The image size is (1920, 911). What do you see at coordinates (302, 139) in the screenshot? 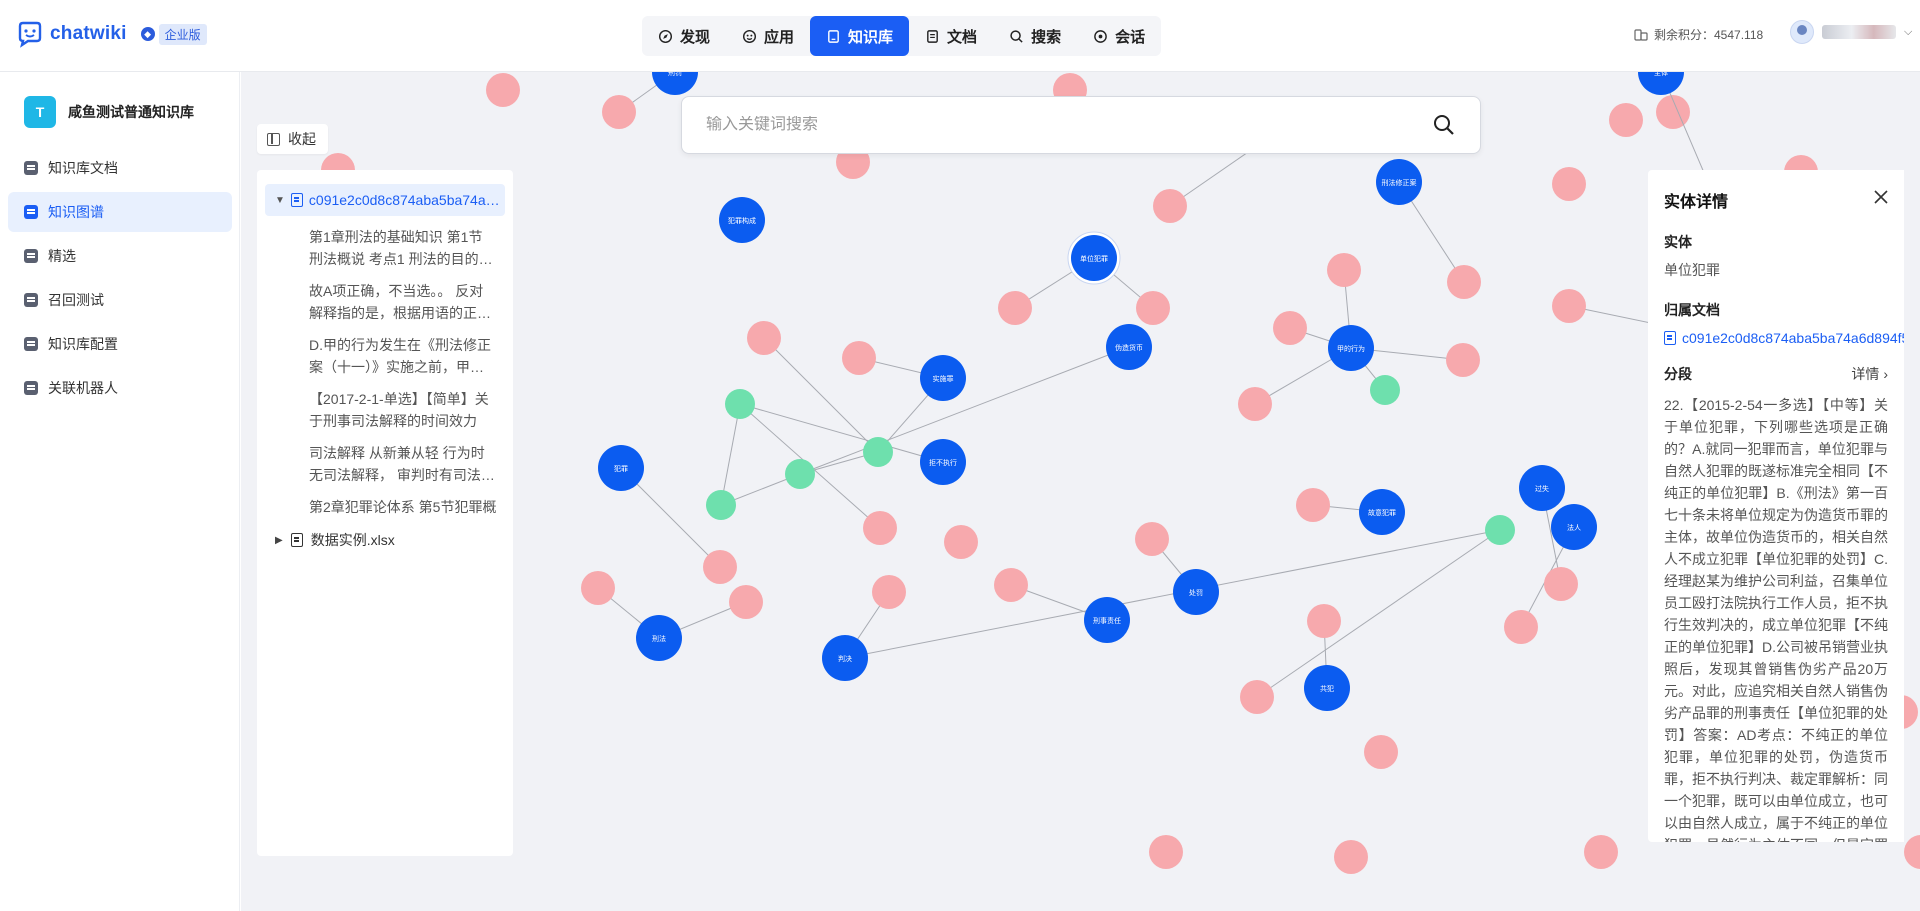
I see `collapse-label: 收起` at bounding box center [302, 139].